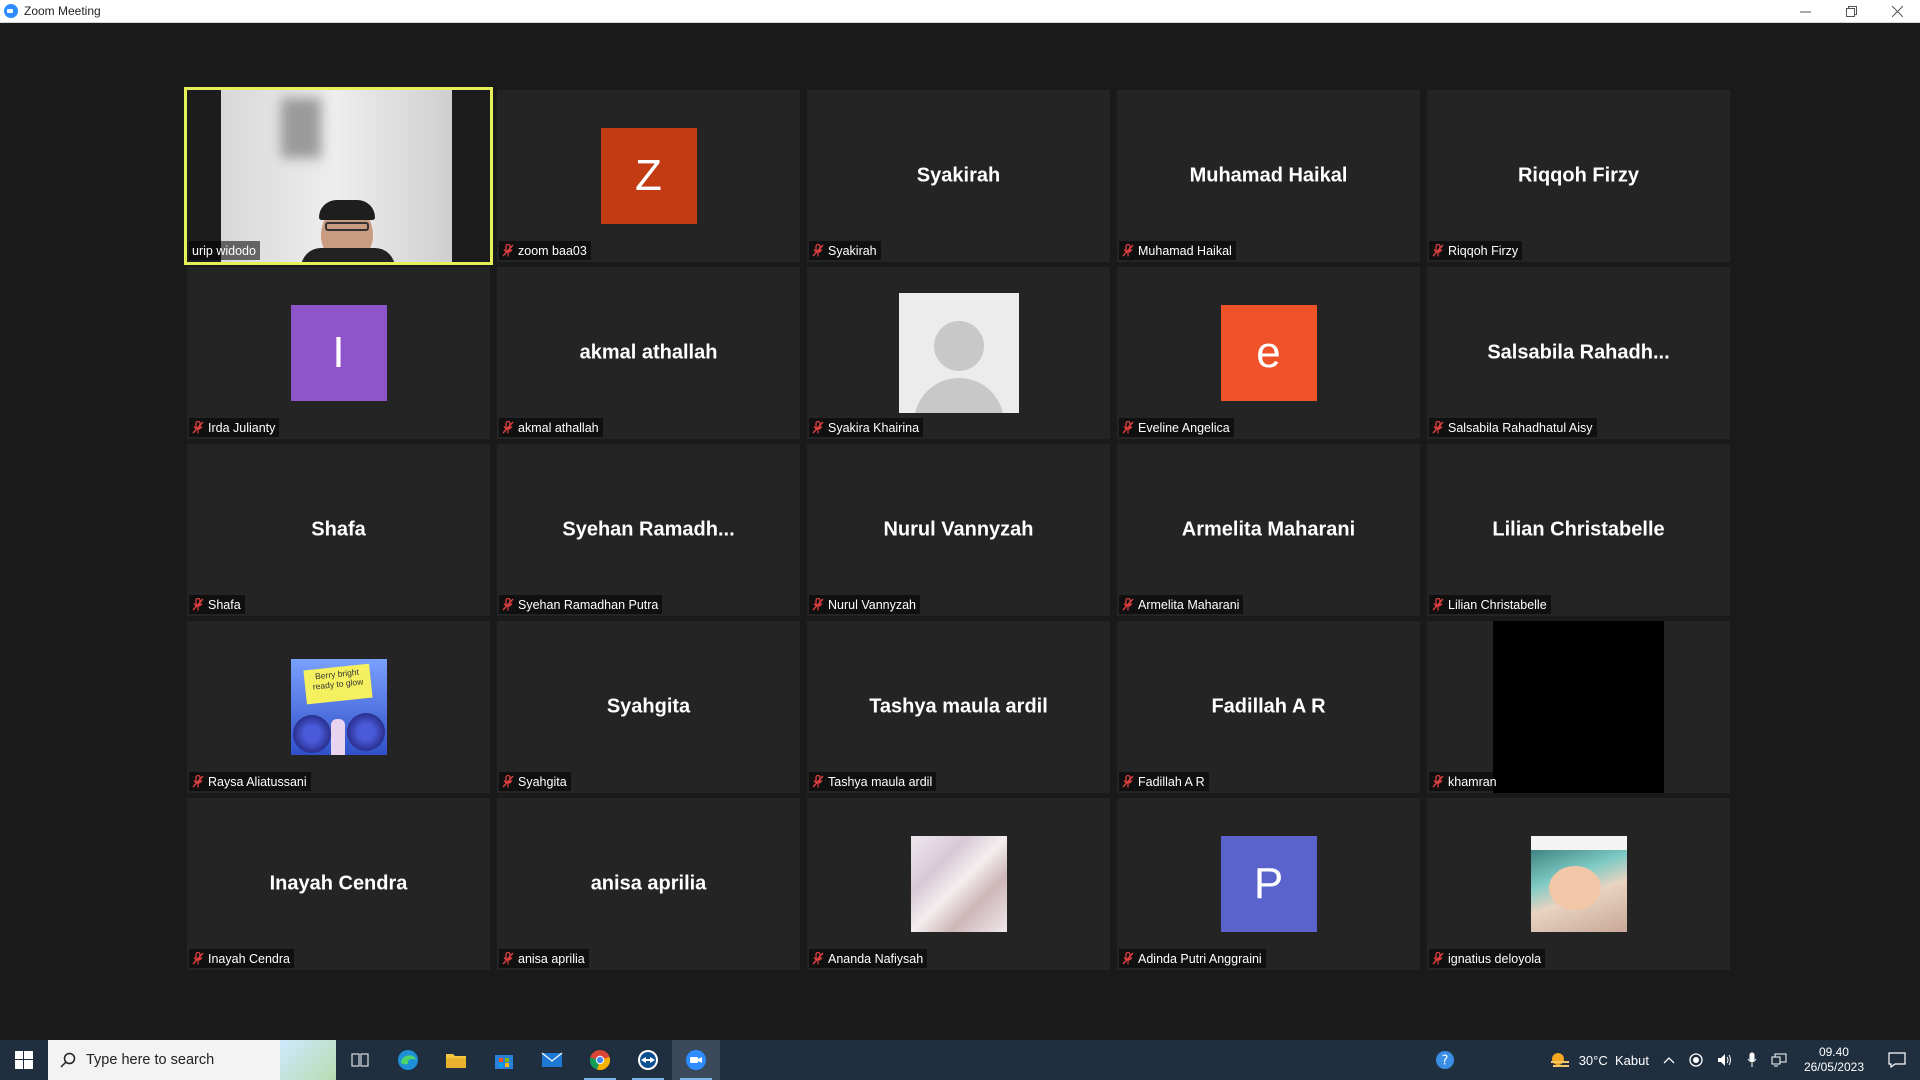 The width and height of the screenshot is (1920, 1080). What do you see at coordinates (852, 250) in the screenshot?
I see `participant-name-label: Syakirah` at bounding box center [852, 250].